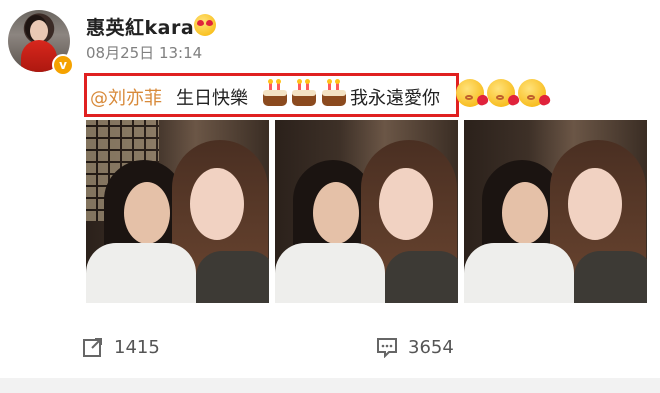  What do you see at coordinates (140, 26) in the screenshot?
I see `username: 惠英紅kara` at bounding box center [140, 26].